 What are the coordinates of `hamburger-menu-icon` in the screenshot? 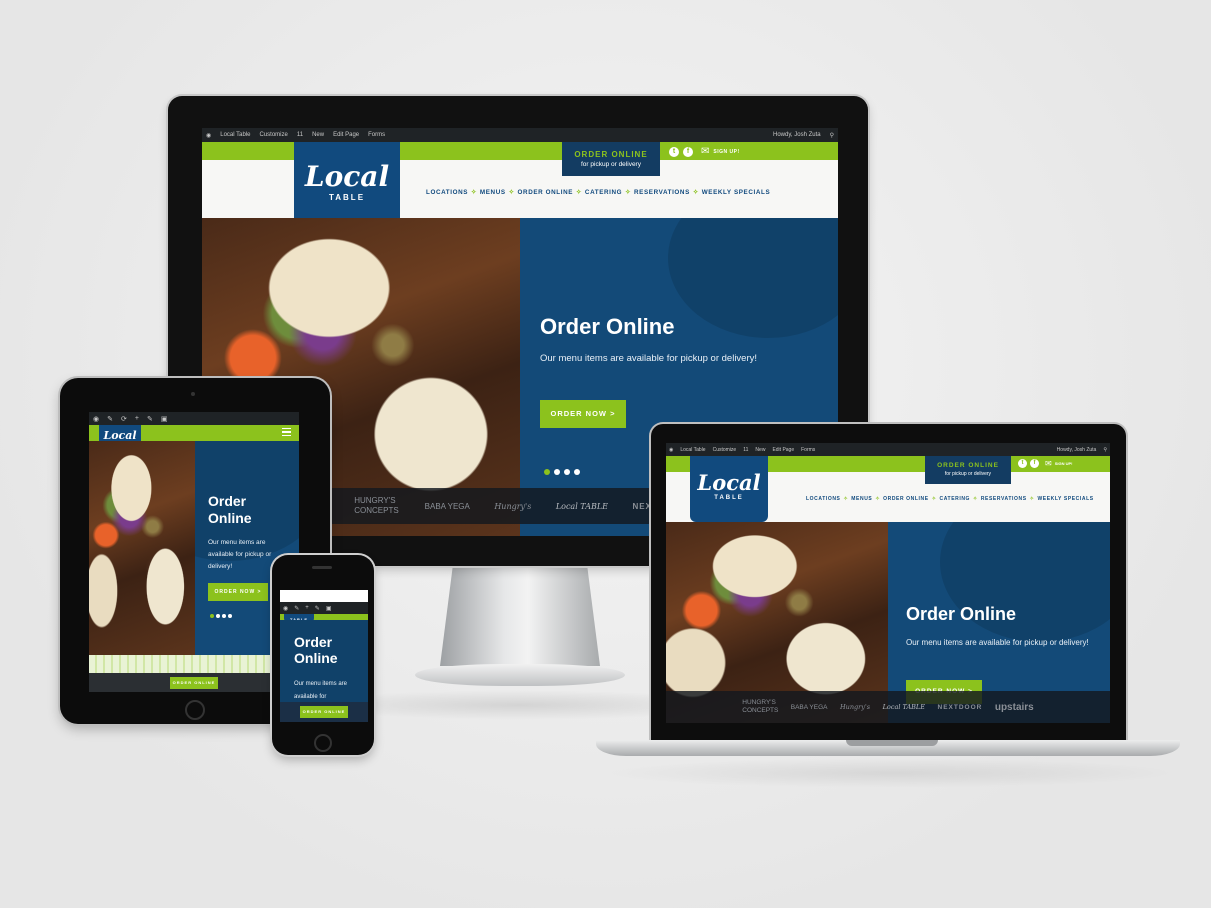 It's located at (286, 432).